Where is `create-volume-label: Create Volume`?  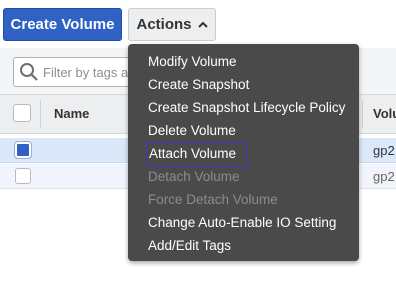
create-volume-label: Create Volume is located at coordinates (62, 24).